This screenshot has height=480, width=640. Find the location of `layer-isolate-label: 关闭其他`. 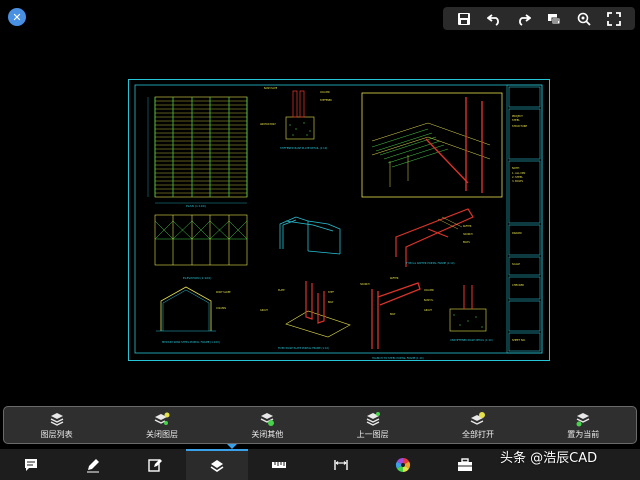

layer-isolate-label: 关闭其他 is located at coordinates (267, 434).